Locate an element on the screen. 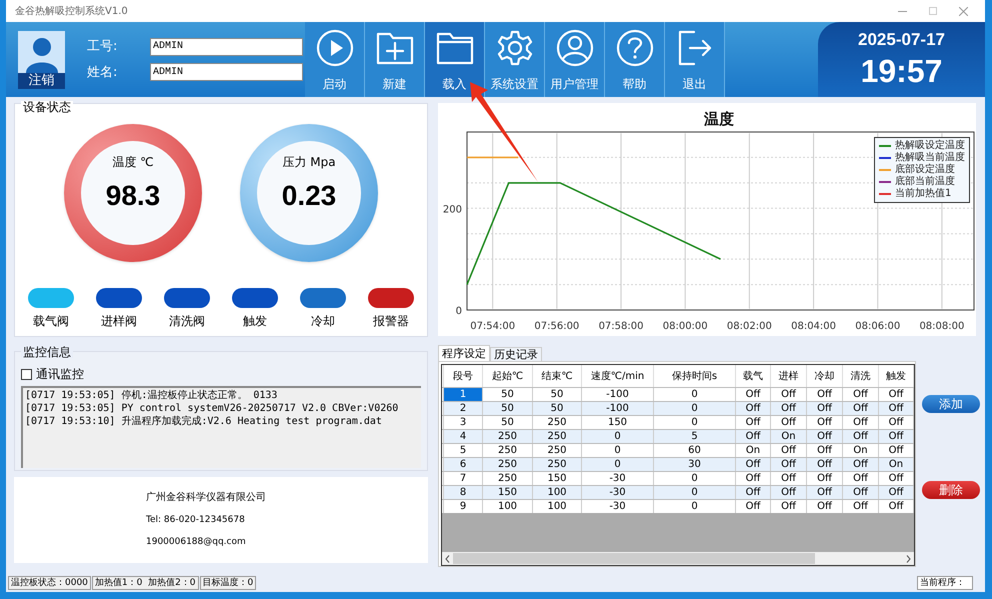  x-tick-label: 08:04:00 is located at coordinates (813, 326).